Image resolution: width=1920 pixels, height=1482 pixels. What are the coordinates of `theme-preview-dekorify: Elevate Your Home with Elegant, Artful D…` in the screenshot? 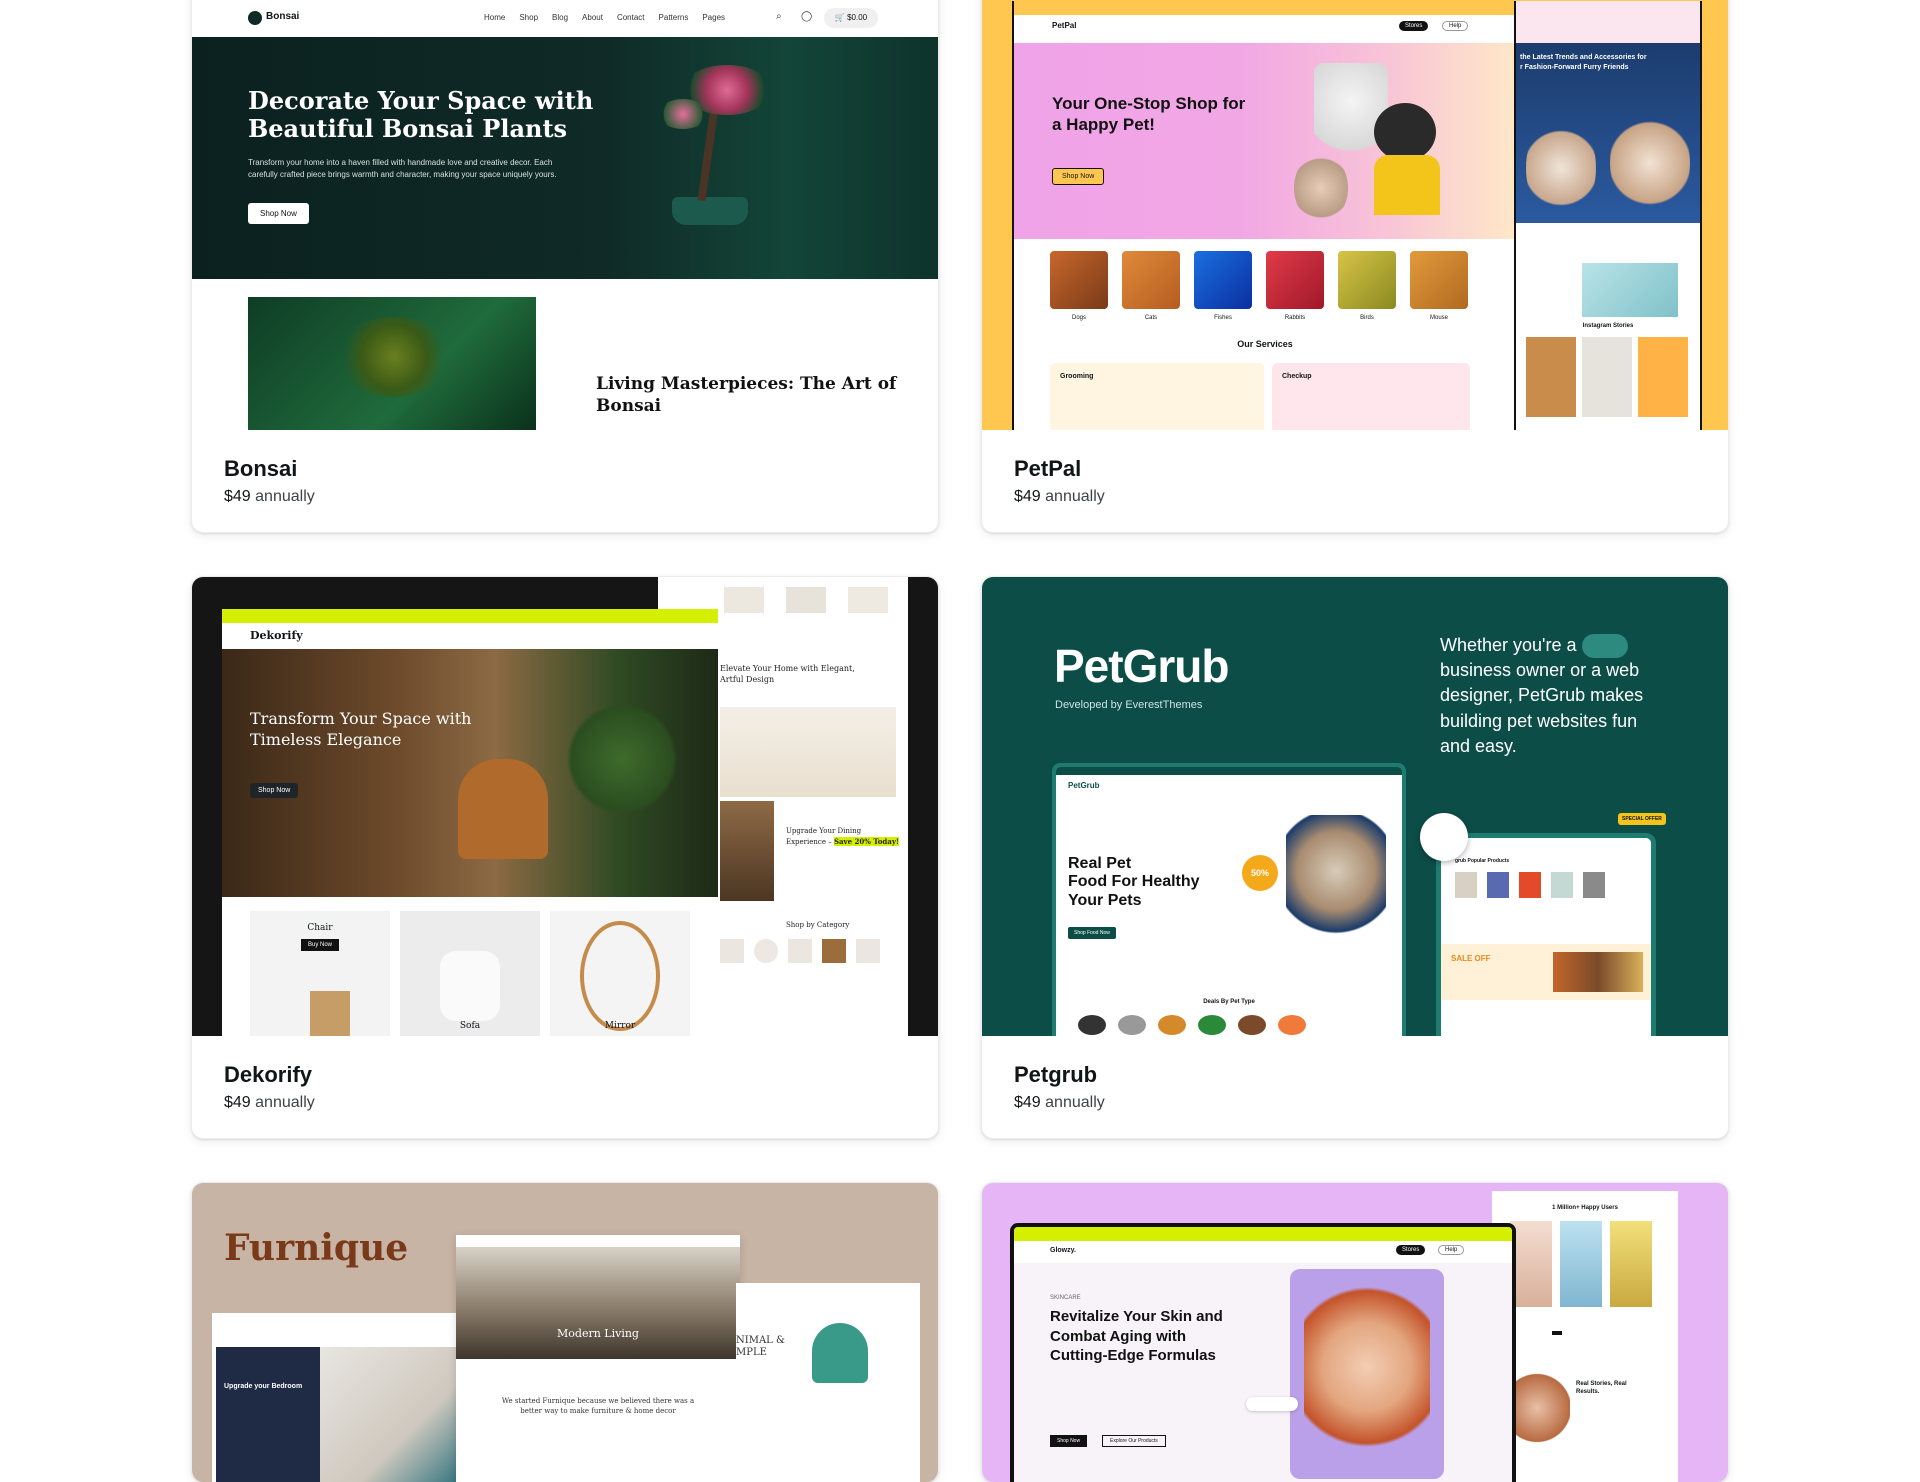 It's located at (565, 806).